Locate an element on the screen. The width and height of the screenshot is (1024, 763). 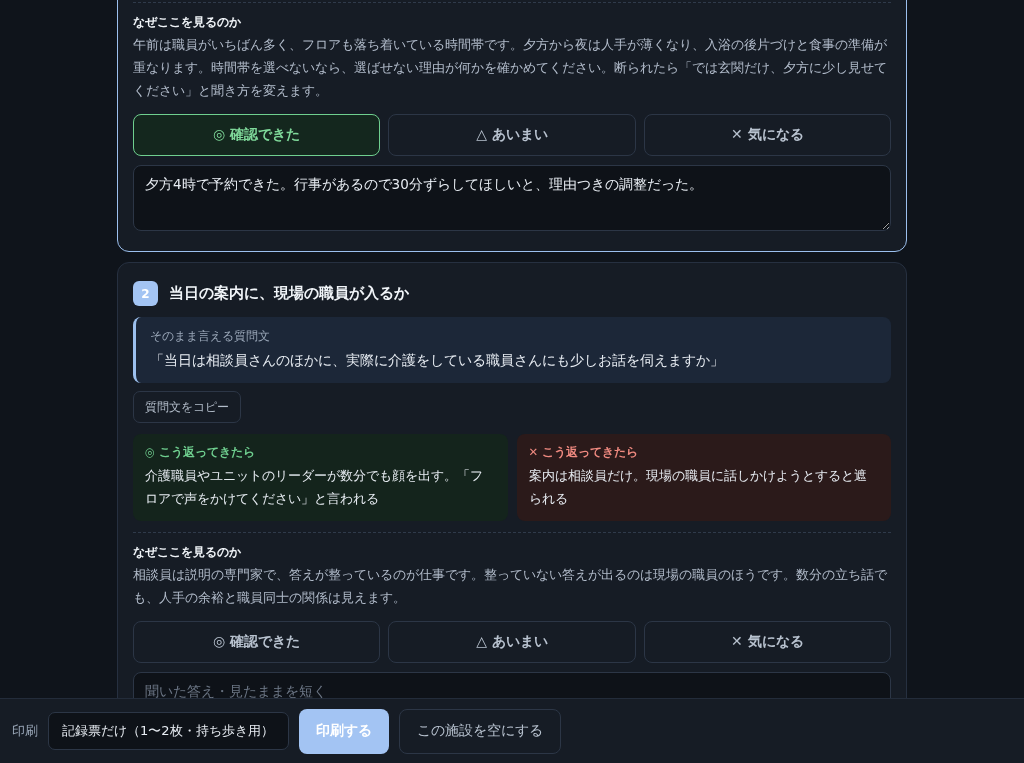
note-field: 聞いた答え・見たままを短く is located at coordinates (512, 685).